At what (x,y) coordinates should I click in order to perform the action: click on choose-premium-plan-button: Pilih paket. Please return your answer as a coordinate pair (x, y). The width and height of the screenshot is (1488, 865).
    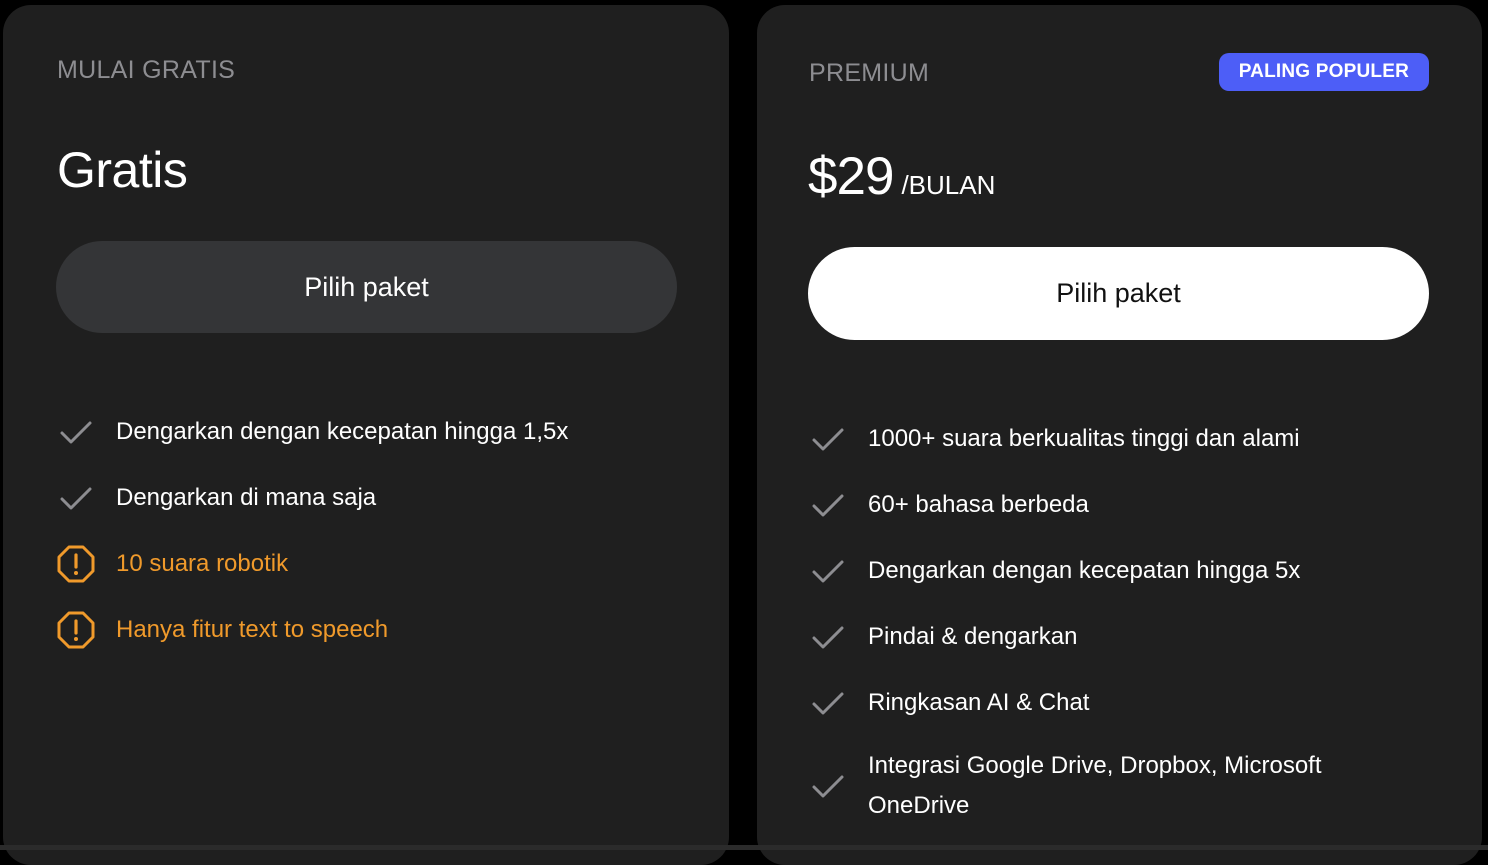
    Looking at the image, I should click on (1118, 293).